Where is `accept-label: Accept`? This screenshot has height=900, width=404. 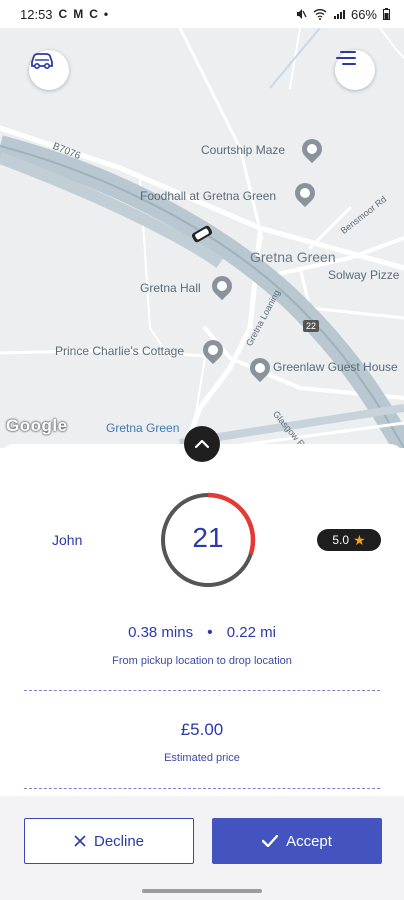 accept-label: Accept is located at coordinates (309, 841).